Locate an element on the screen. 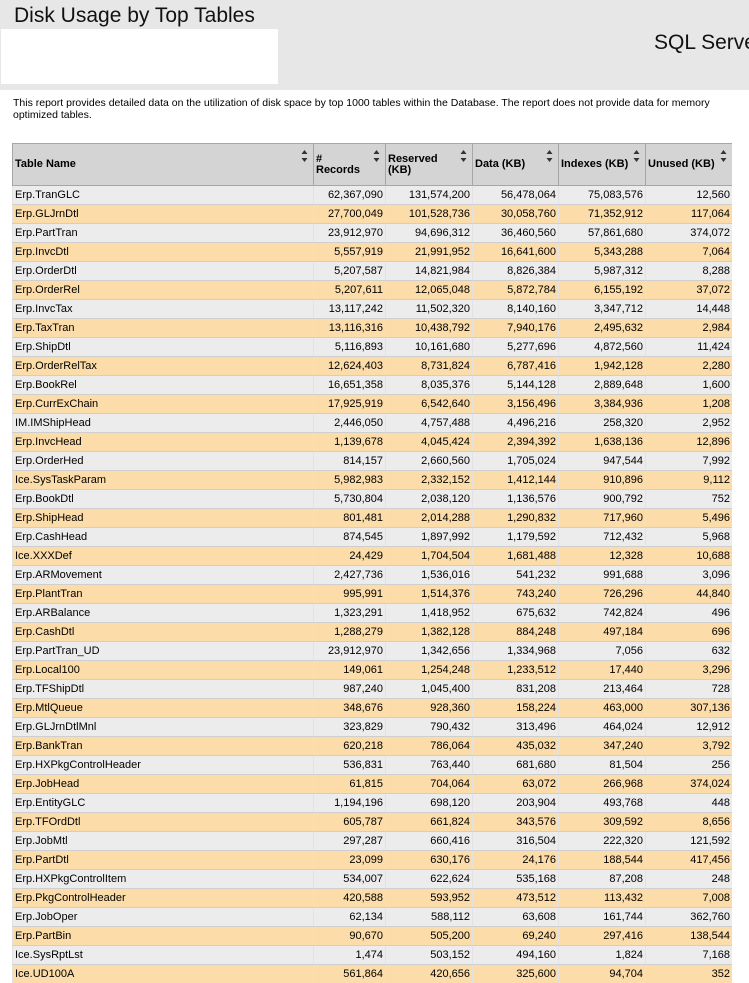 Image resolution: width=749 pixels, height=983 pixels. cell-indexes: 3,347,712 is located at coordinates (602, 309).